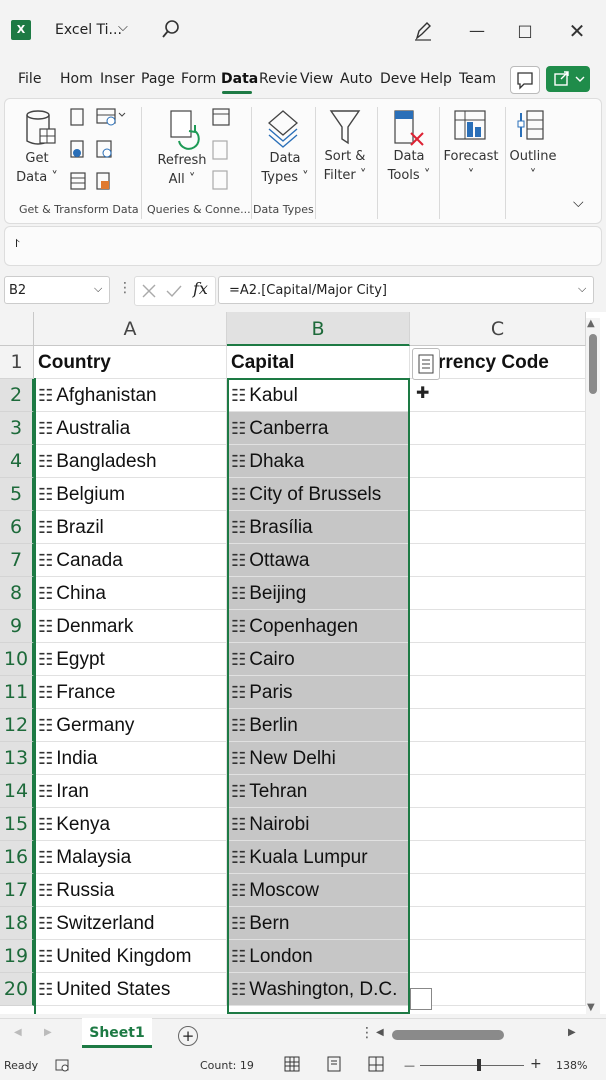  Describe the element at coordinates (123, 27) in the screenshot. I see `chevron-down-icon: ⌵` at that location.